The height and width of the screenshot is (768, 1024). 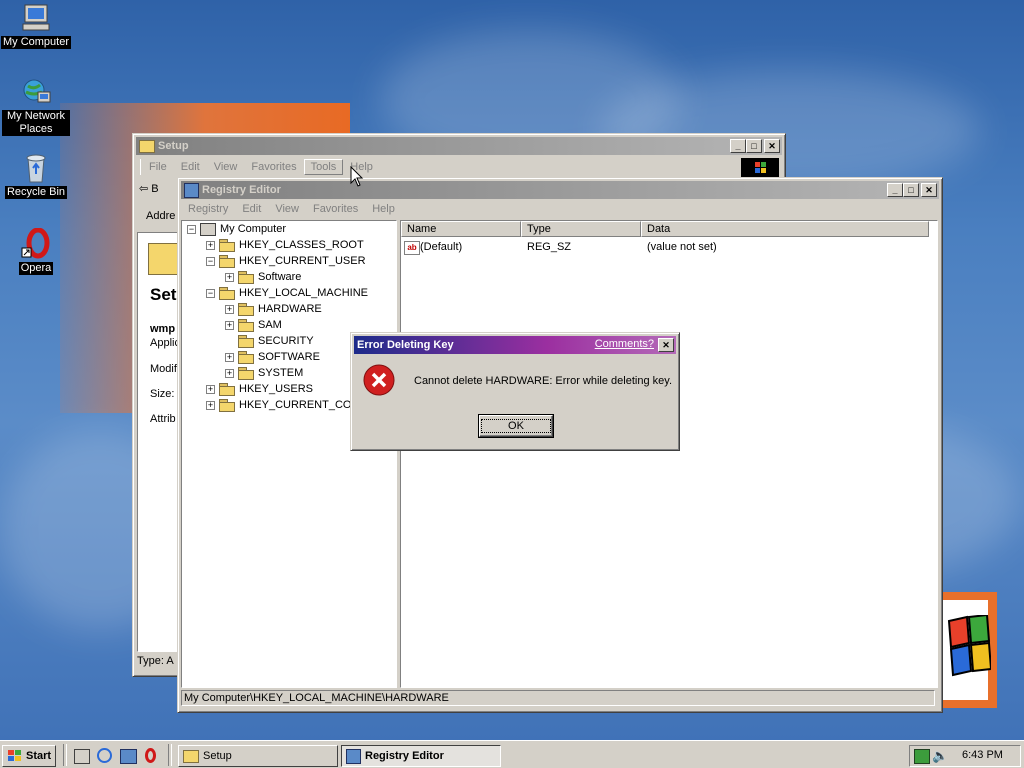 What do you see at coordinates (163, 369) in the screenshot?
I see `panel-line: Modif` at bounding box center [163, 369].